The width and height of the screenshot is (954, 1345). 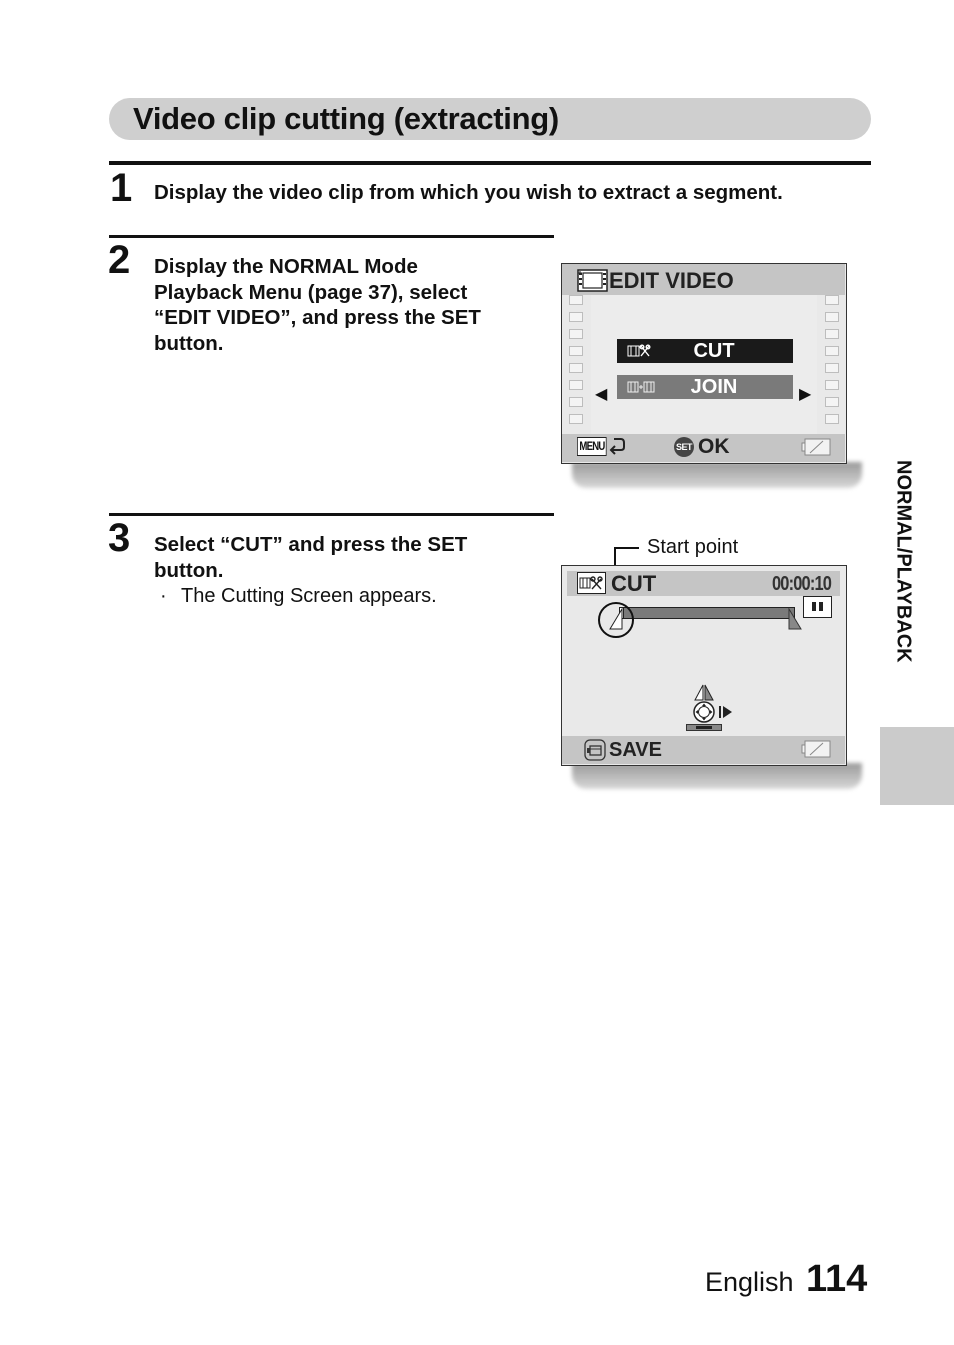 What do you see at coordinates (837, 1279) in the screenshot?
I see `page-number: 114` at bounding box center [837, 1279].